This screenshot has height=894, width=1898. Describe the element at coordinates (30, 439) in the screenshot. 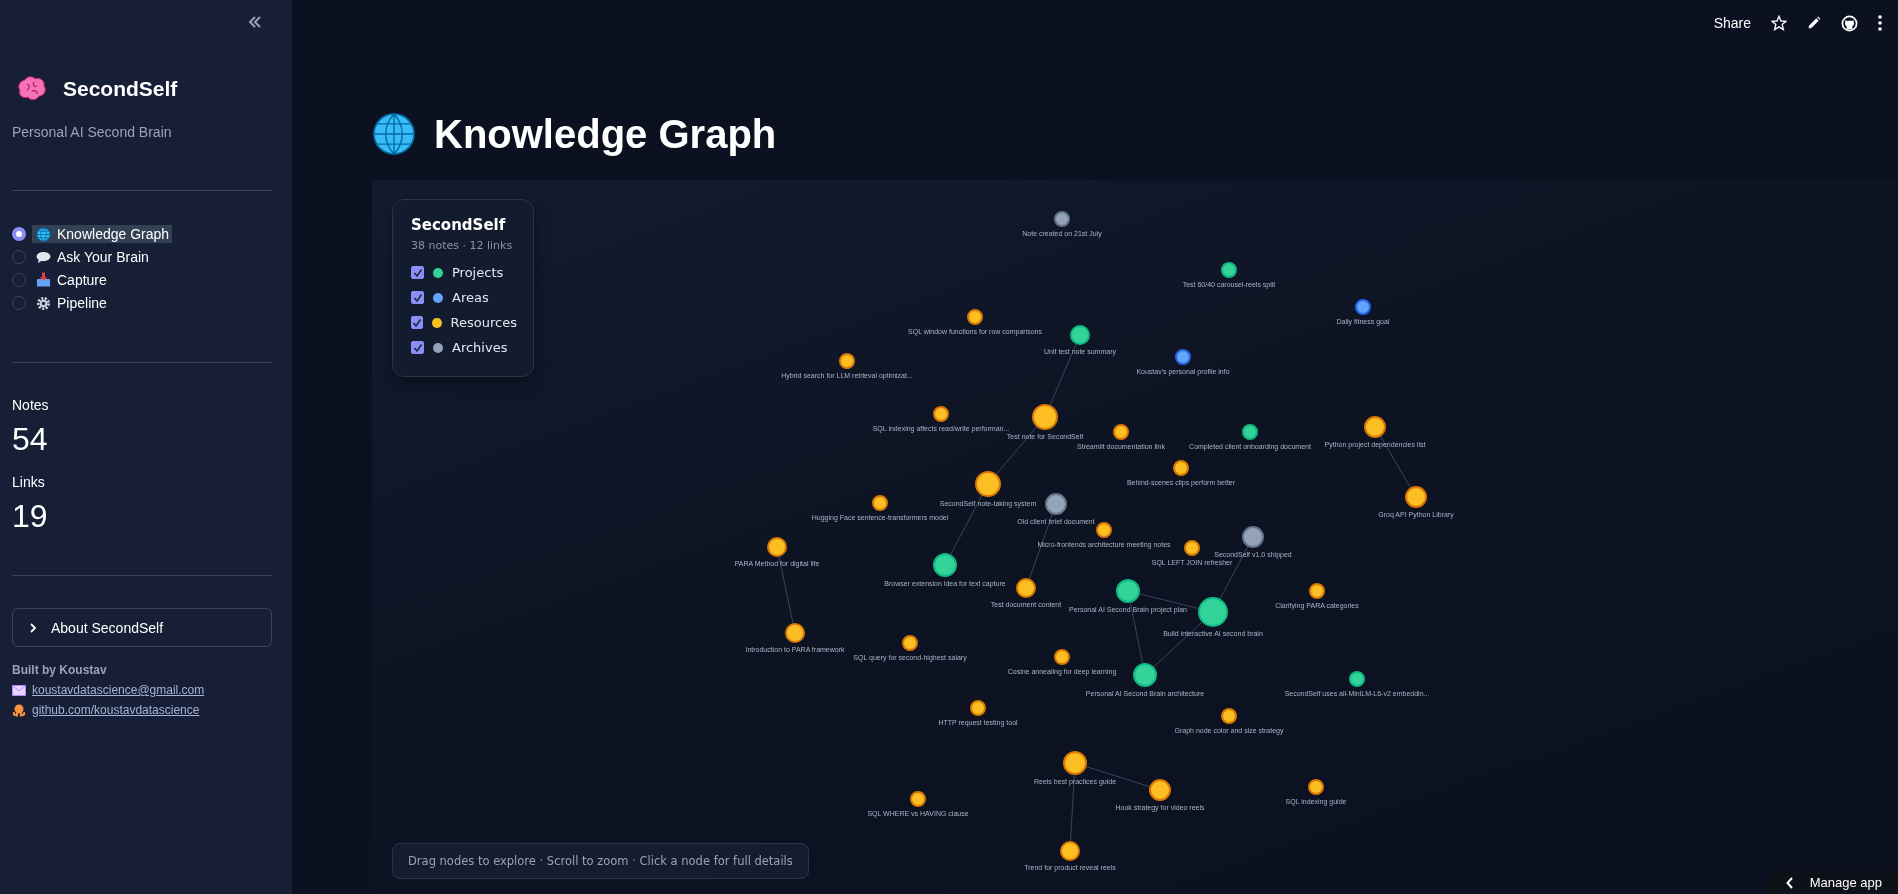

I see `metric-value: 54` at that location.